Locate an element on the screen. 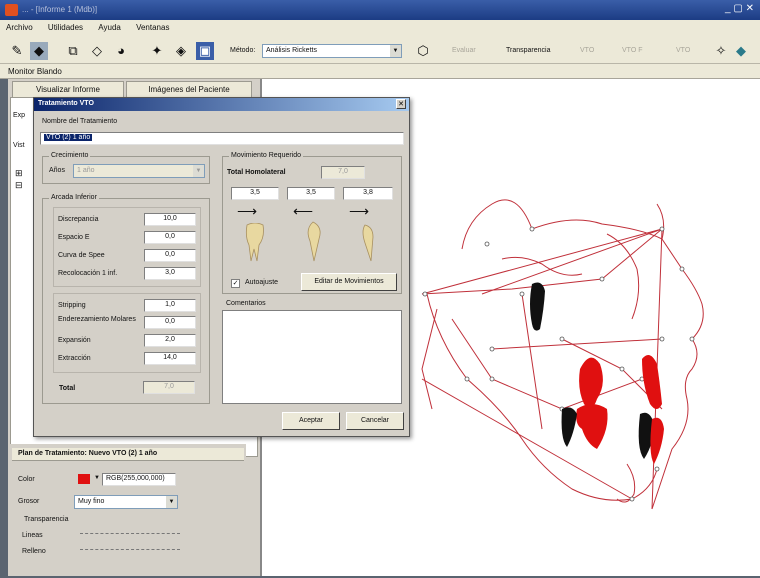 This screenshot has height=578, width=760. grosor-select: Muy fino ▼ is located at coordinates (126, 502).